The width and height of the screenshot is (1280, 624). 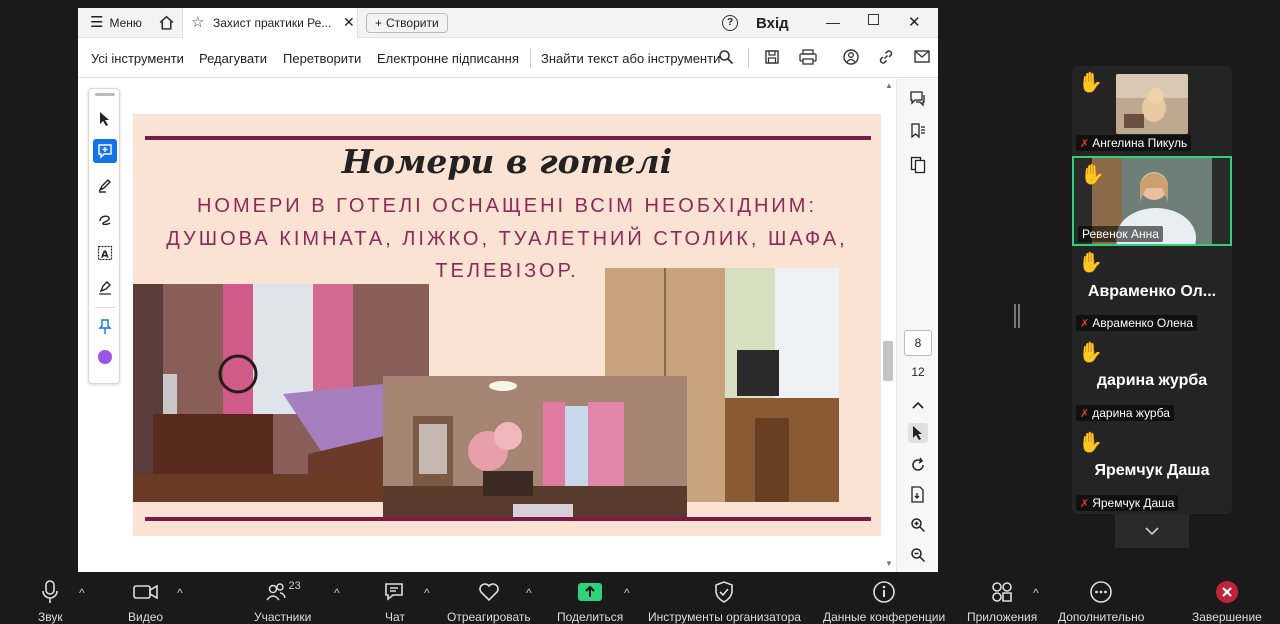 I want to click on svg-text: A, so click(x=105, y=255).